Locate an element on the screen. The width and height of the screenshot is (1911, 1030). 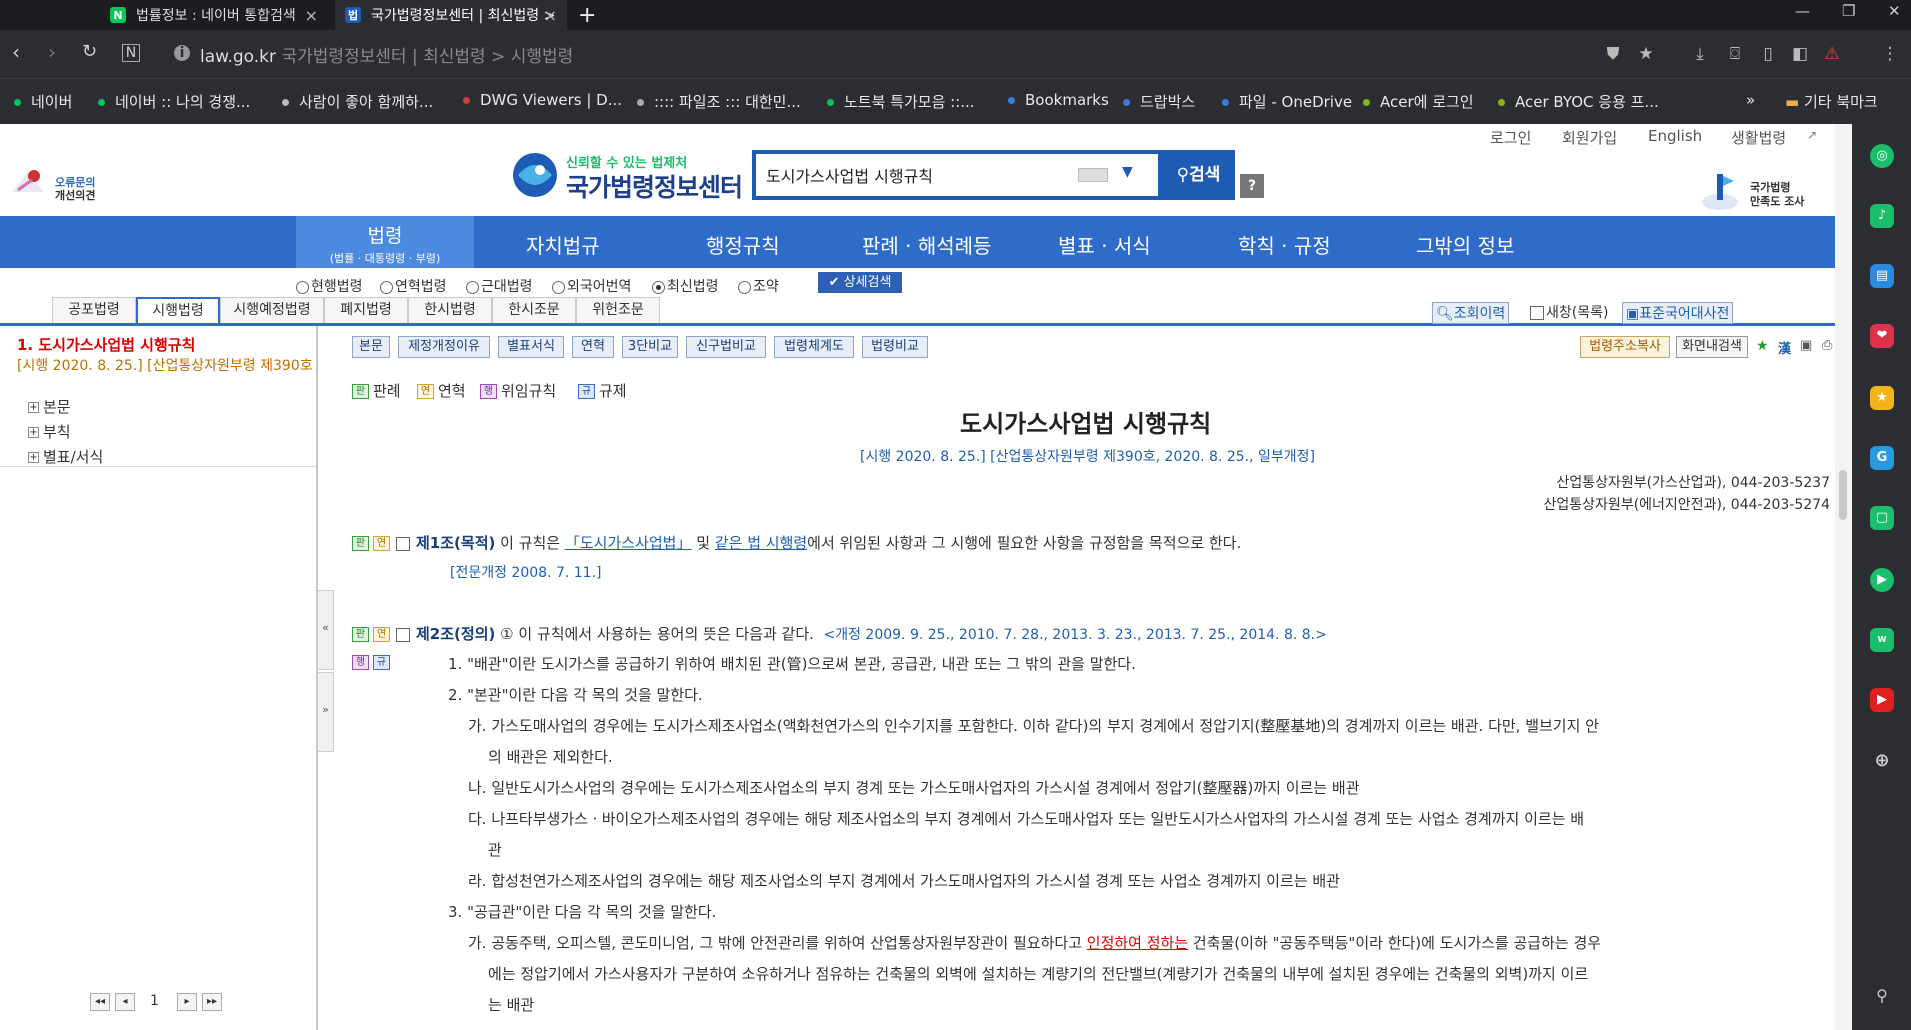
logo-name: 국가법령정보센터 is located at coordinates (654, 186).